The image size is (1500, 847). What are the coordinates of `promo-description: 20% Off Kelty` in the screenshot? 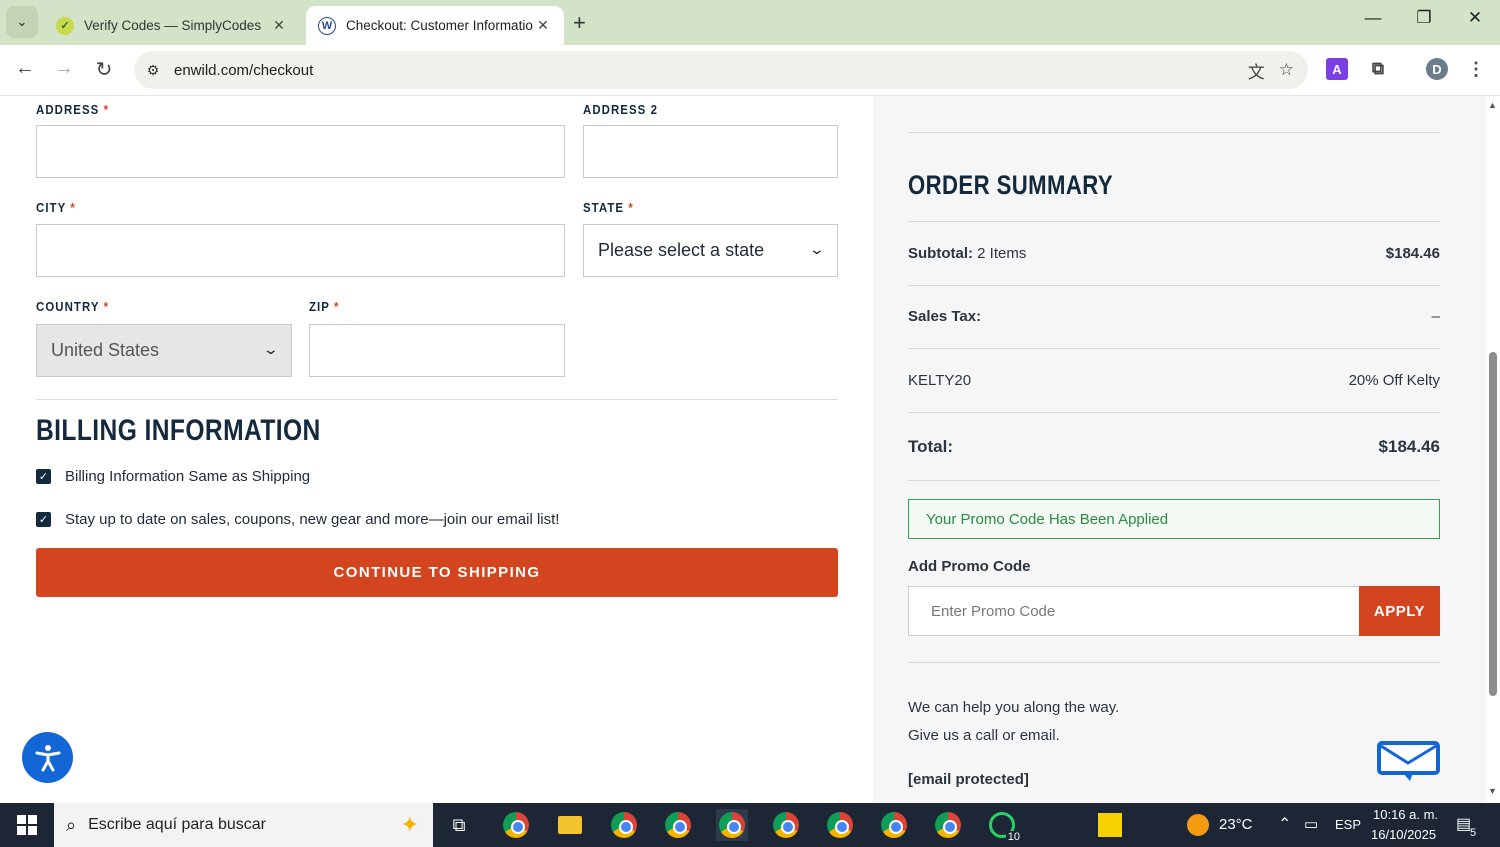 It's located at (1394, 380).